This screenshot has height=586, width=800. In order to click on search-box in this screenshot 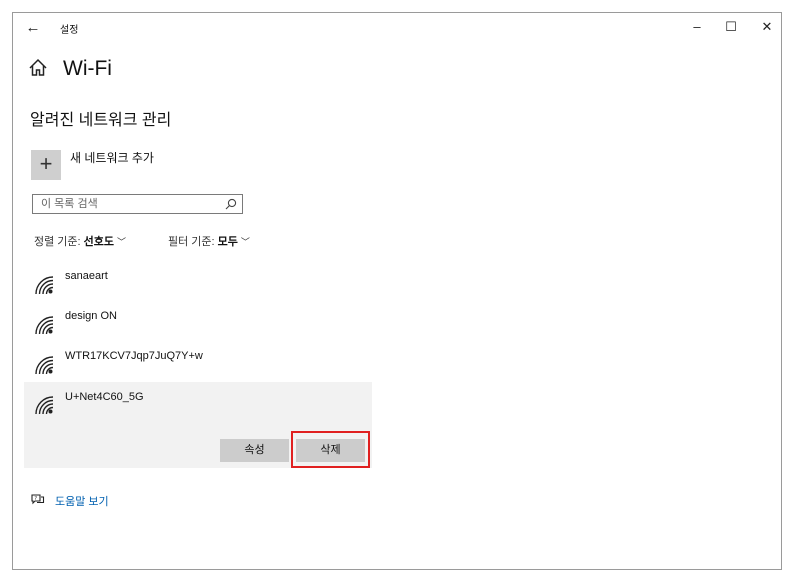, I will do `click(137, 204)`.